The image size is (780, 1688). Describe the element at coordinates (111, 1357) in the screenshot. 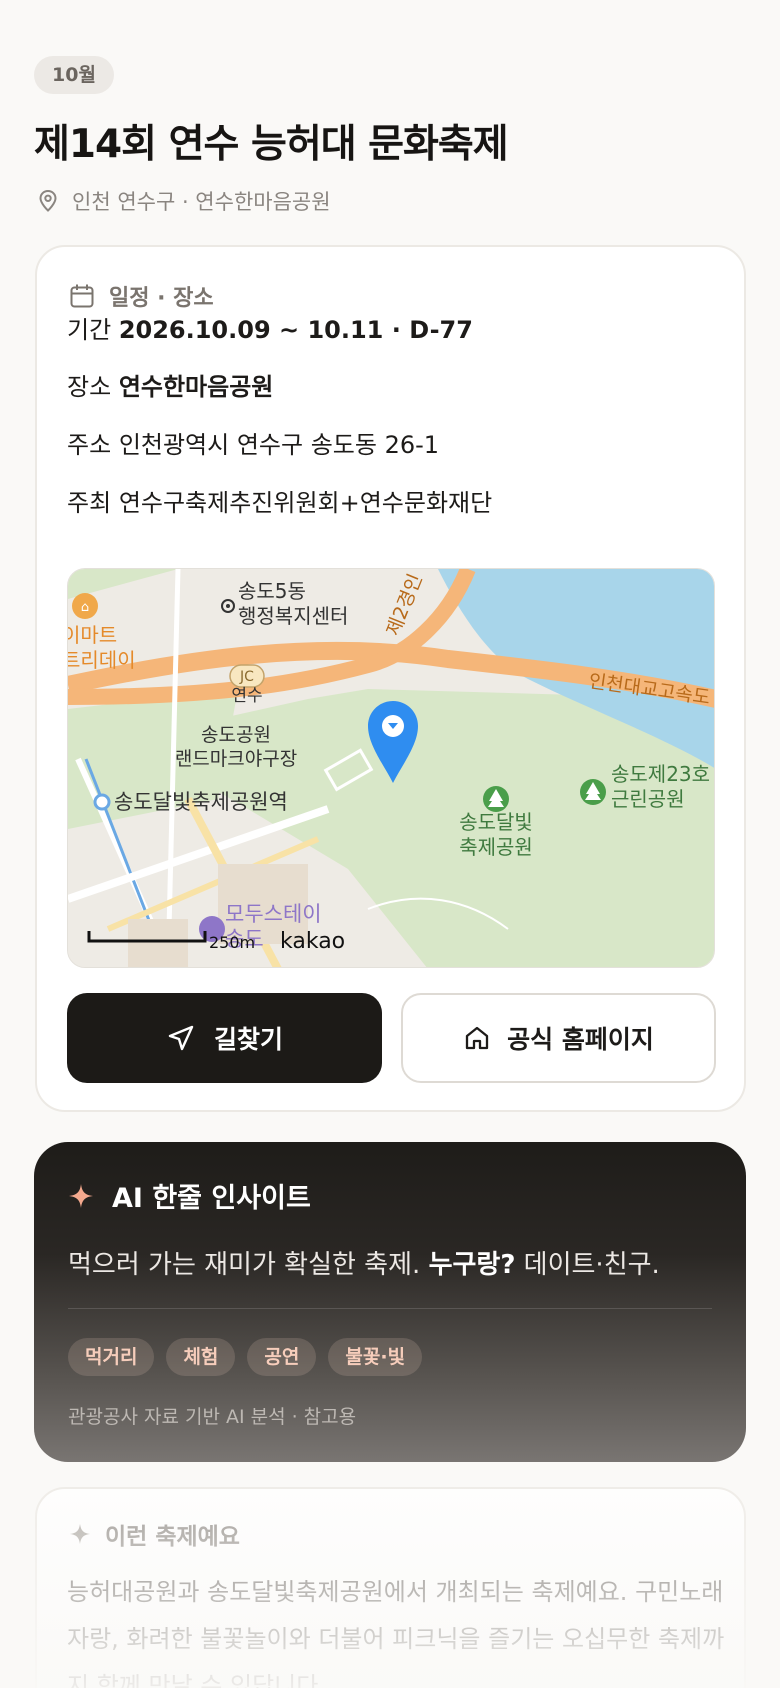

I see `tag-chip: 먹거리` at that location.